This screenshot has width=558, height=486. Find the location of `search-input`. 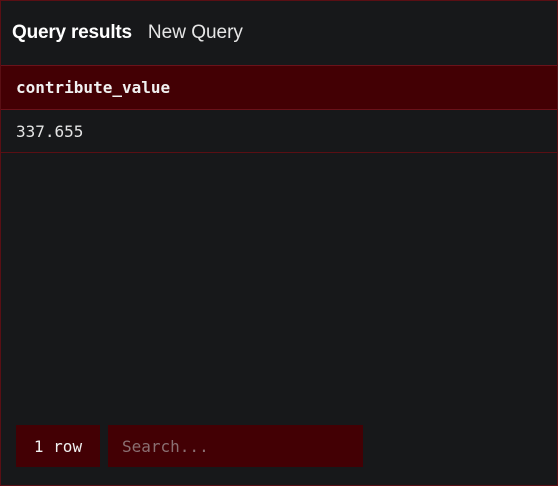

search-input is located at coordinates (235, 446).